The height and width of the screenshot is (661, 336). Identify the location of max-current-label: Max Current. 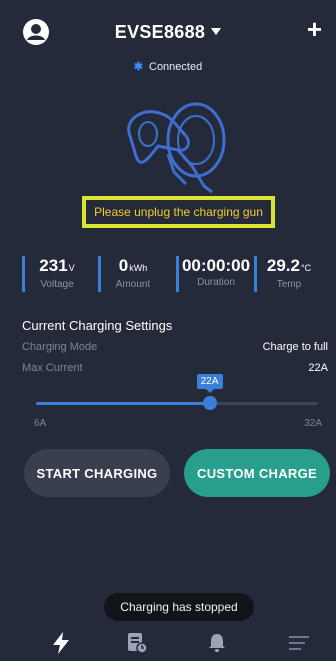
(52, 368).